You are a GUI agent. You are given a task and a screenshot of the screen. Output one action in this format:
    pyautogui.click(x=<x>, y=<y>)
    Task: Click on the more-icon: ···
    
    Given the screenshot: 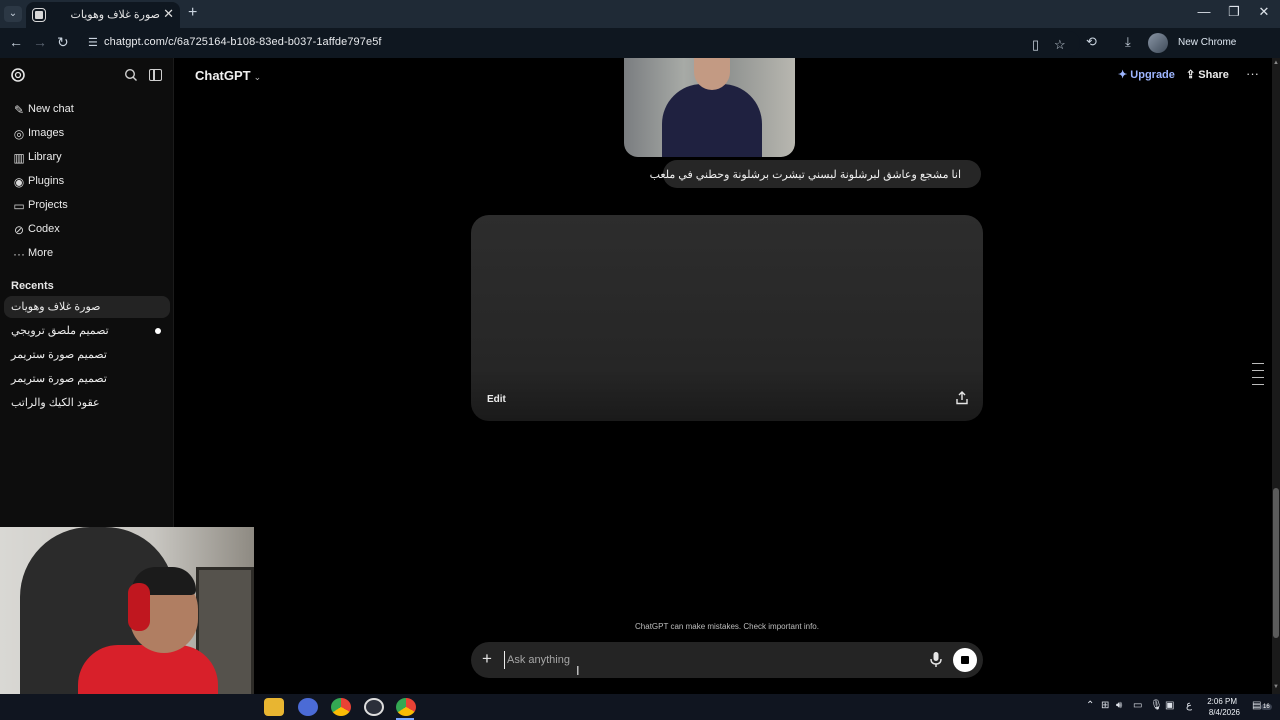 What is the action you would take?
    pyautogui.click(x=19, y=254)
    